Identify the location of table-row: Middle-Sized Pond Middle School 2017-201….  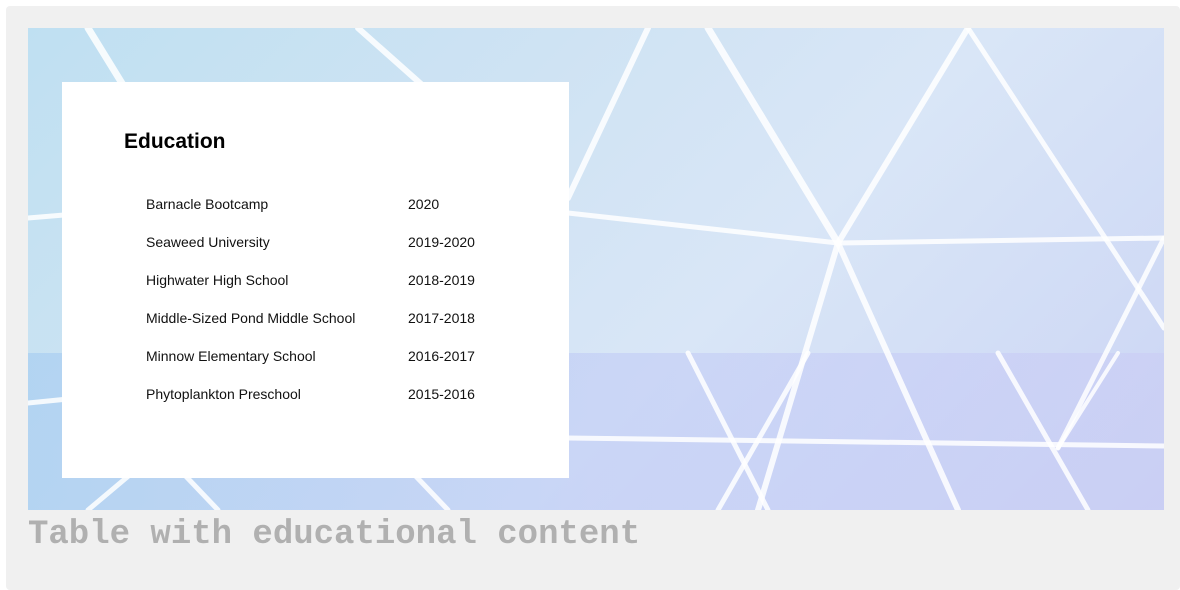
(322, 318).